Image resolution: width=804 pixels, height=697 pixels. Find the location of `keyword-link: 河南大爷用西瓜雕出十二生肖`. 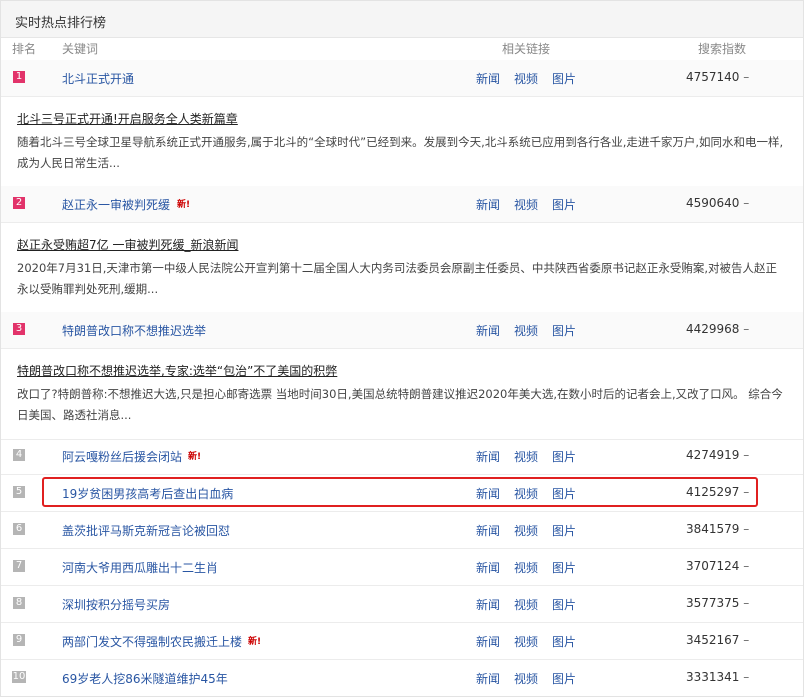

keyword-link: 河南大爷用西瓜雕出十二生肖 is located at coordinates (140, 567).